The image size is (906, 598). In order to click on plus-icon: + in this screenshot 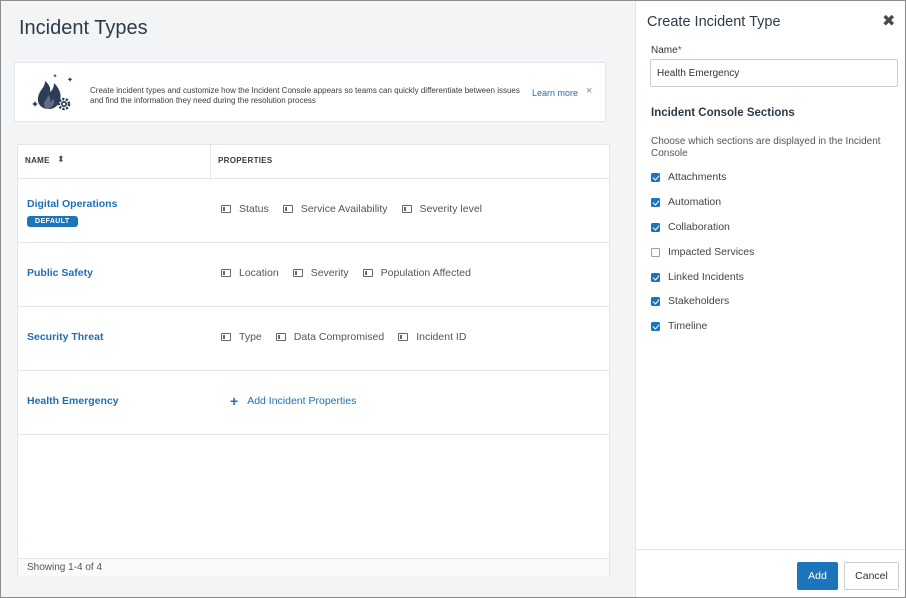, I will do `click(234, 401)`.